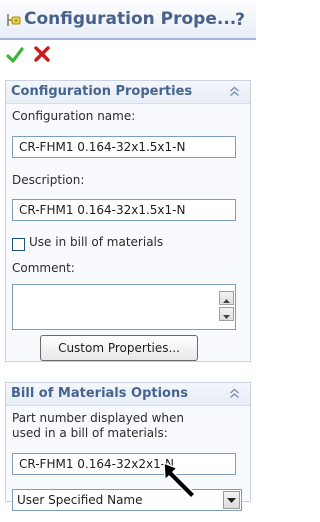 The image size is (320, 522). I want to click on mouse-pointer-icon, so click(179, 480).